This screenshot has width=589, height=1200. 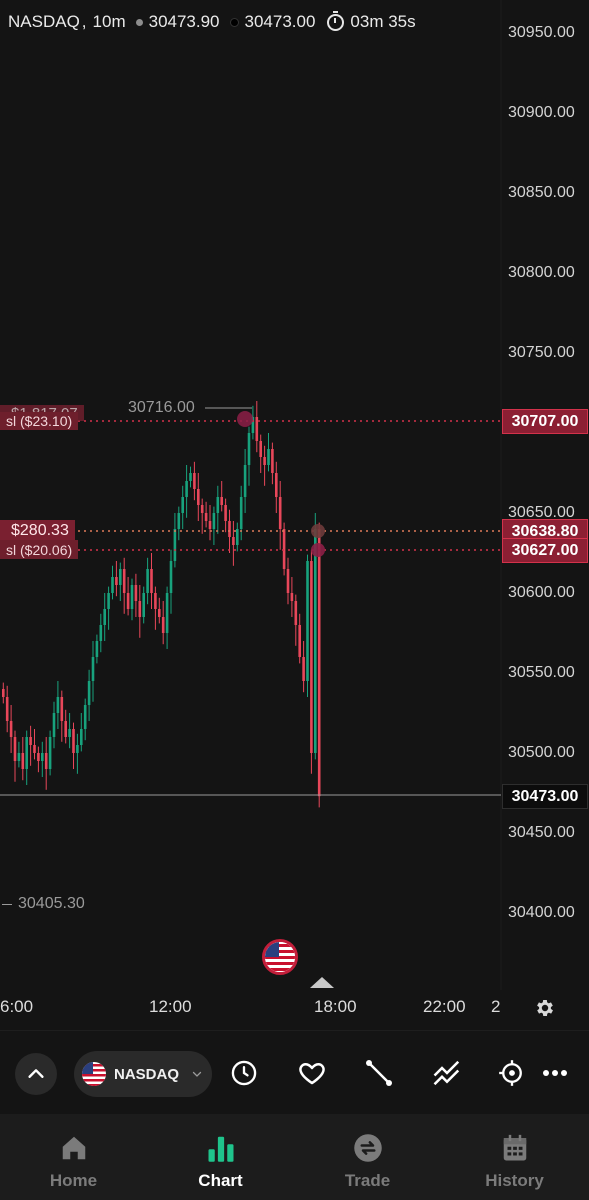 What do you see at coordinates (541, 592) in the screenshot?
I see `price-axis-label: 30600.00` at bounding box center [541, 592].